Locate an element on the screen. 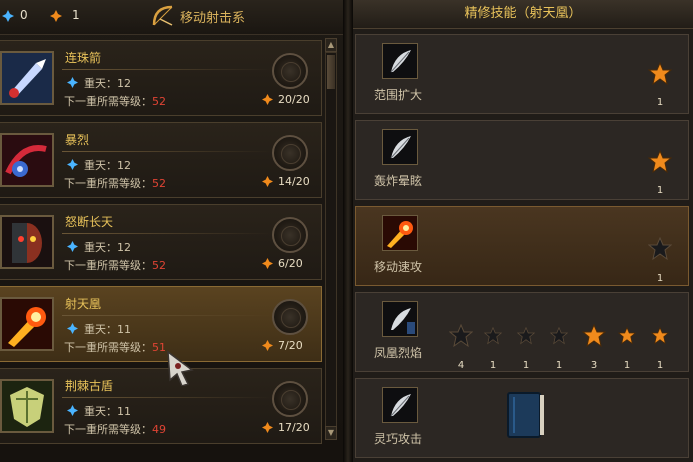 This screenshot has height=462, width=693. skill-row-selected: 射天凰 重天：11 下一重所需等级：51 7/20 is located at coordinates (161, 324).